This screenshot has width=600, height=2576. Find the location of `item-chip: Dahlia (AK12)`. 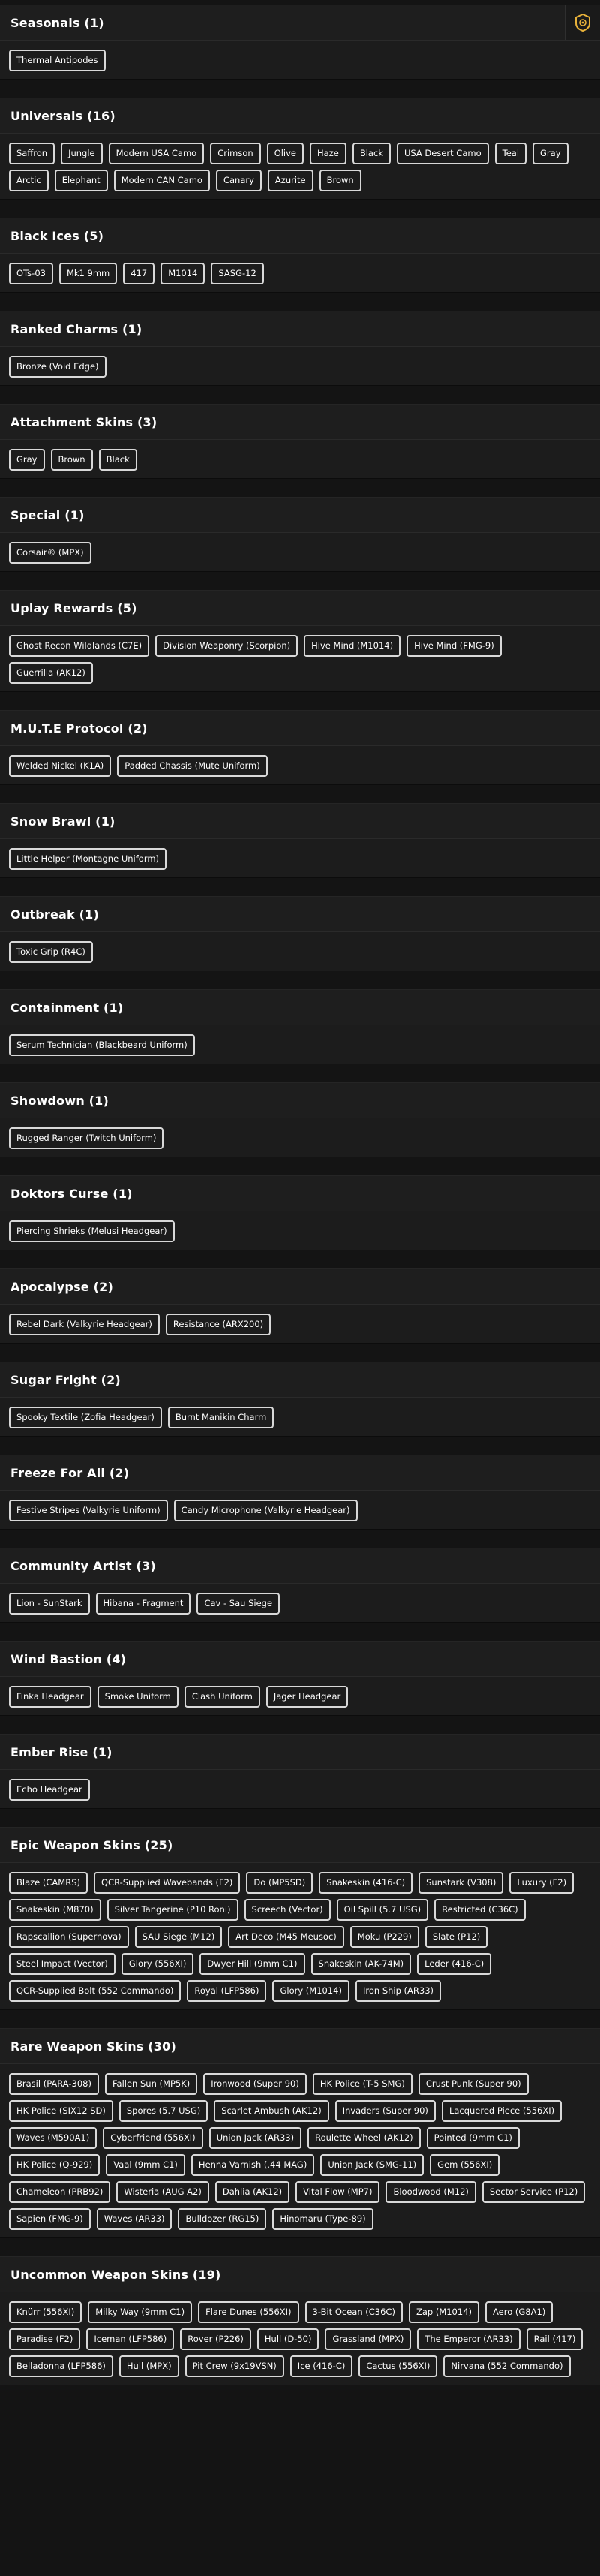

item-chip: Dahlia (AK12) is located at coordinates (252, 2192).